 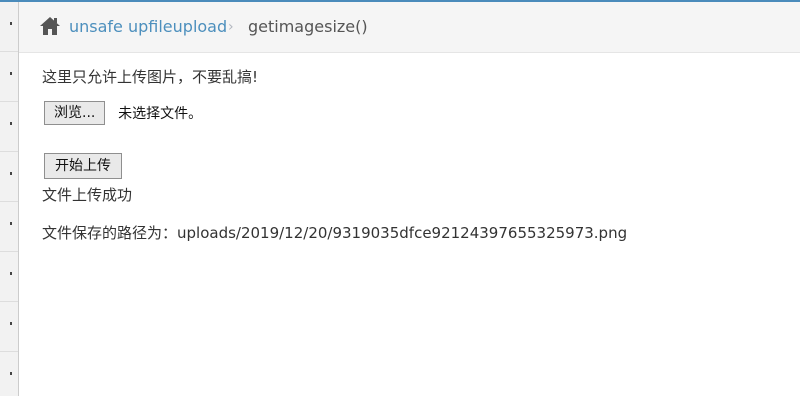 What do you see at coordinates (50, 26) in the screenshot?
I see `home-icon` at bounding box center [50, 26].